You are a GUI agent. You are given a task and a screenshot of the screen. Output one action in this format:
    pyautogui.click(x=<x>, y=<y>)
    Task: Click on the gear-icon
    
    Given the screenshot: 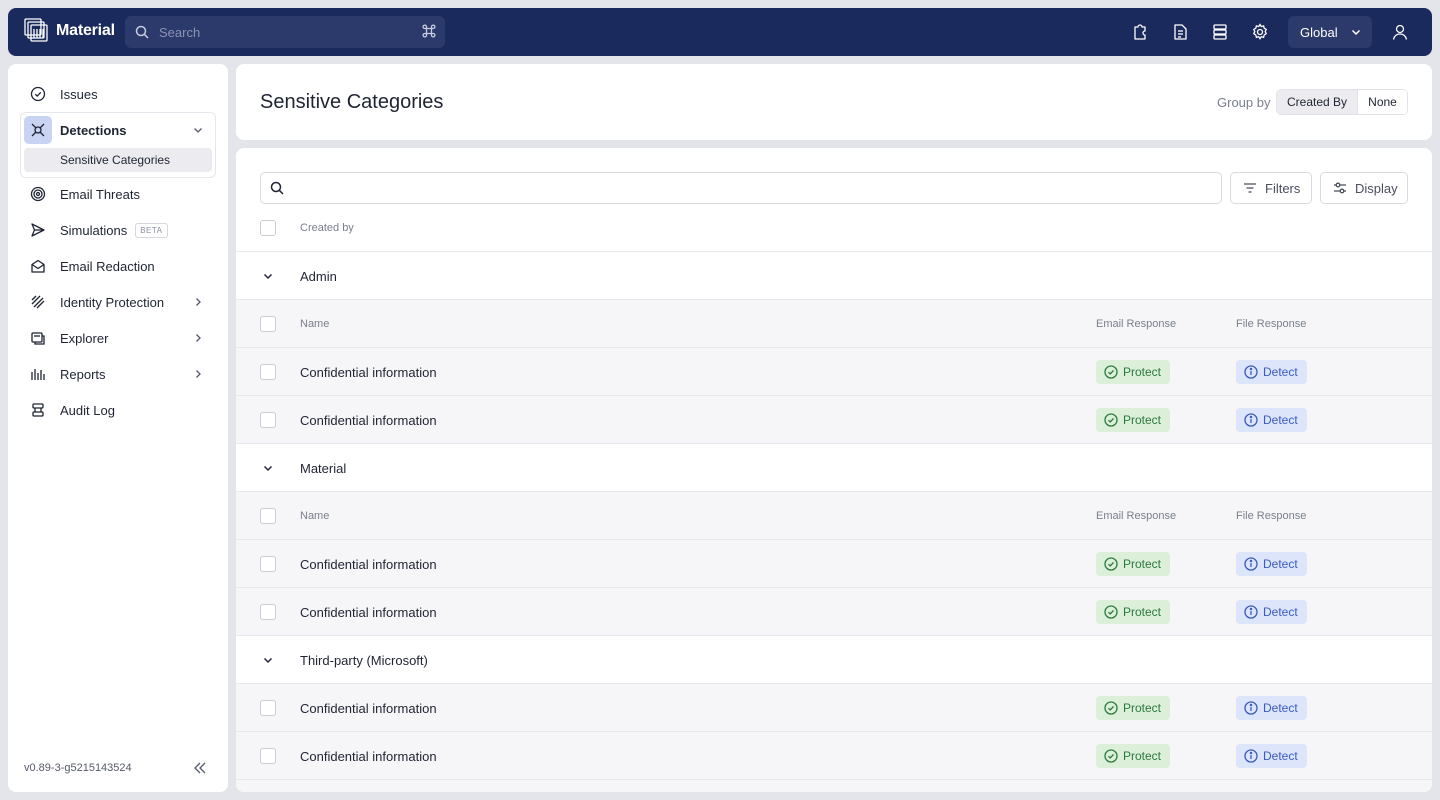 What is the action you would take?
    pyautogui.click(x=1260, y=32)
    